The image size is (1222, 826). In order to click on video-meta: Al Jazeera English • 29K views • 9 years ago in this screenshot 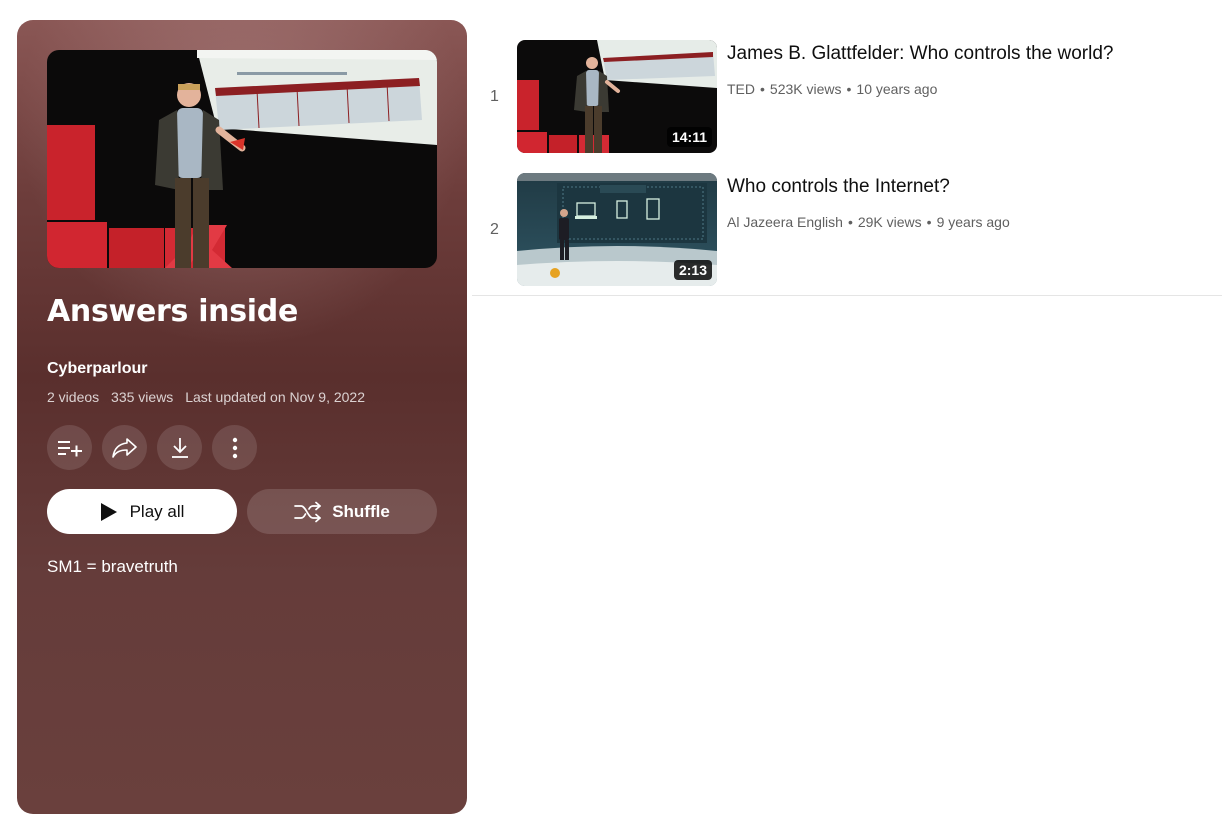, I will do `click(868, 222)`.